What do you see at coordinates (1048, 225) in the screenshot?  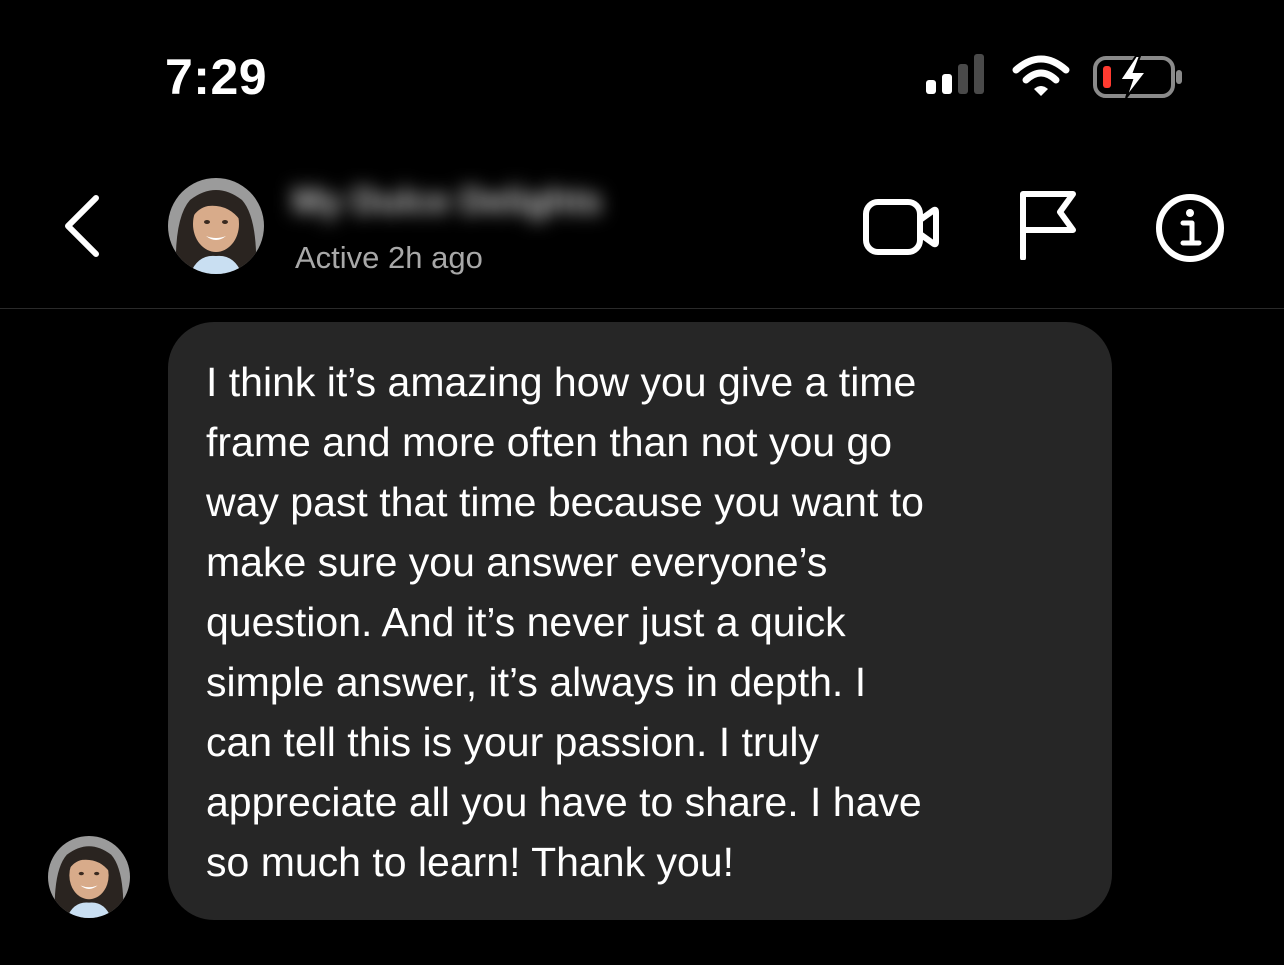 I see `flag-icon` at bounding box center [1048, 225].